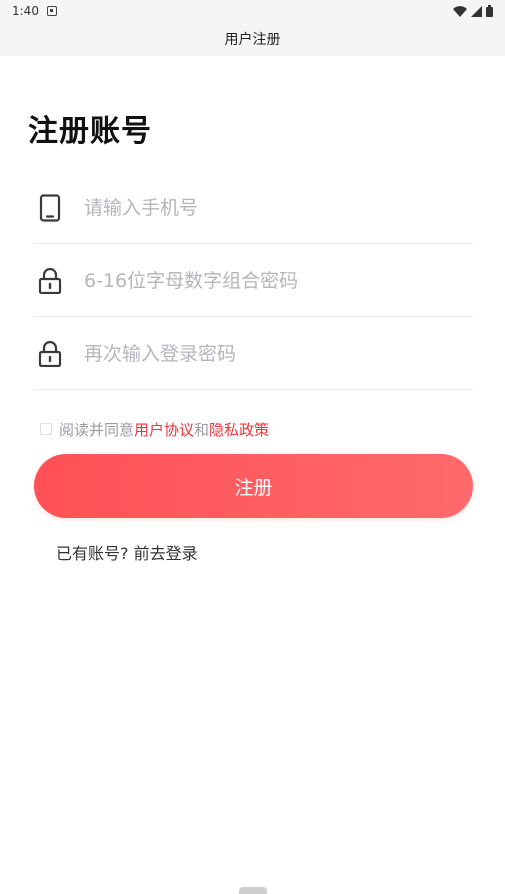 Image resolution: width=505 pixels, height=894 pixels. Describe the element at coordinates (127, 552) in the screenshot. I see `go-login-link: 已有账号? 前去登录` at that location.